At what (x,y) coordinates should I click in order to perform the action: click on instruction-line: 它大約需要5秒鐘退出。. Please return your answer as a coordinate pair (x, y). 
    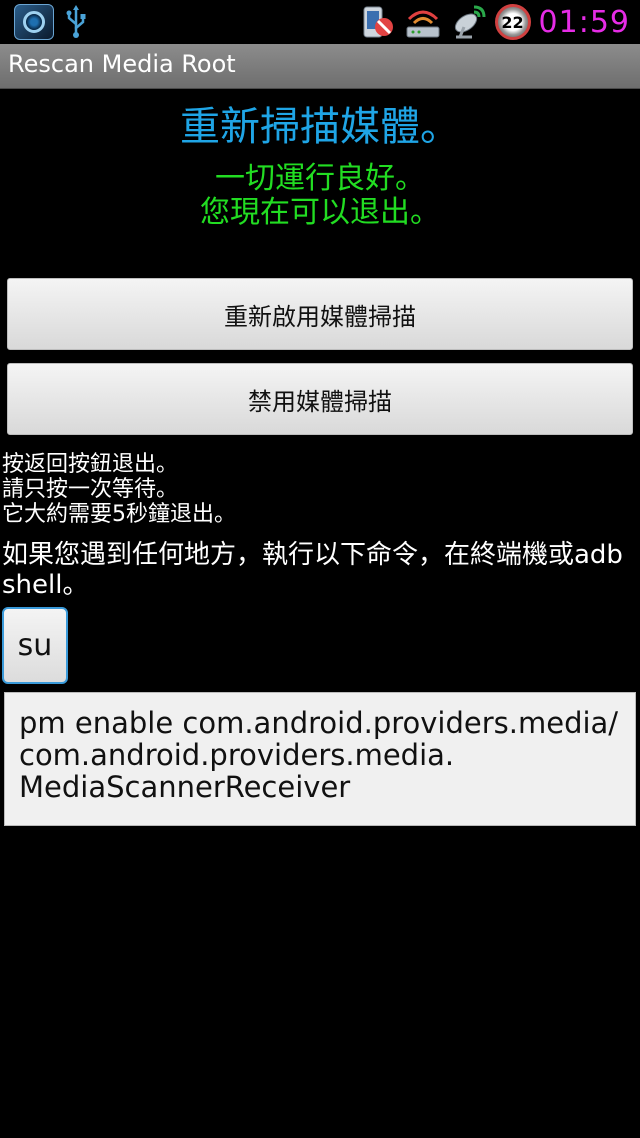
    Looking at the image, I should click on (119, 514).